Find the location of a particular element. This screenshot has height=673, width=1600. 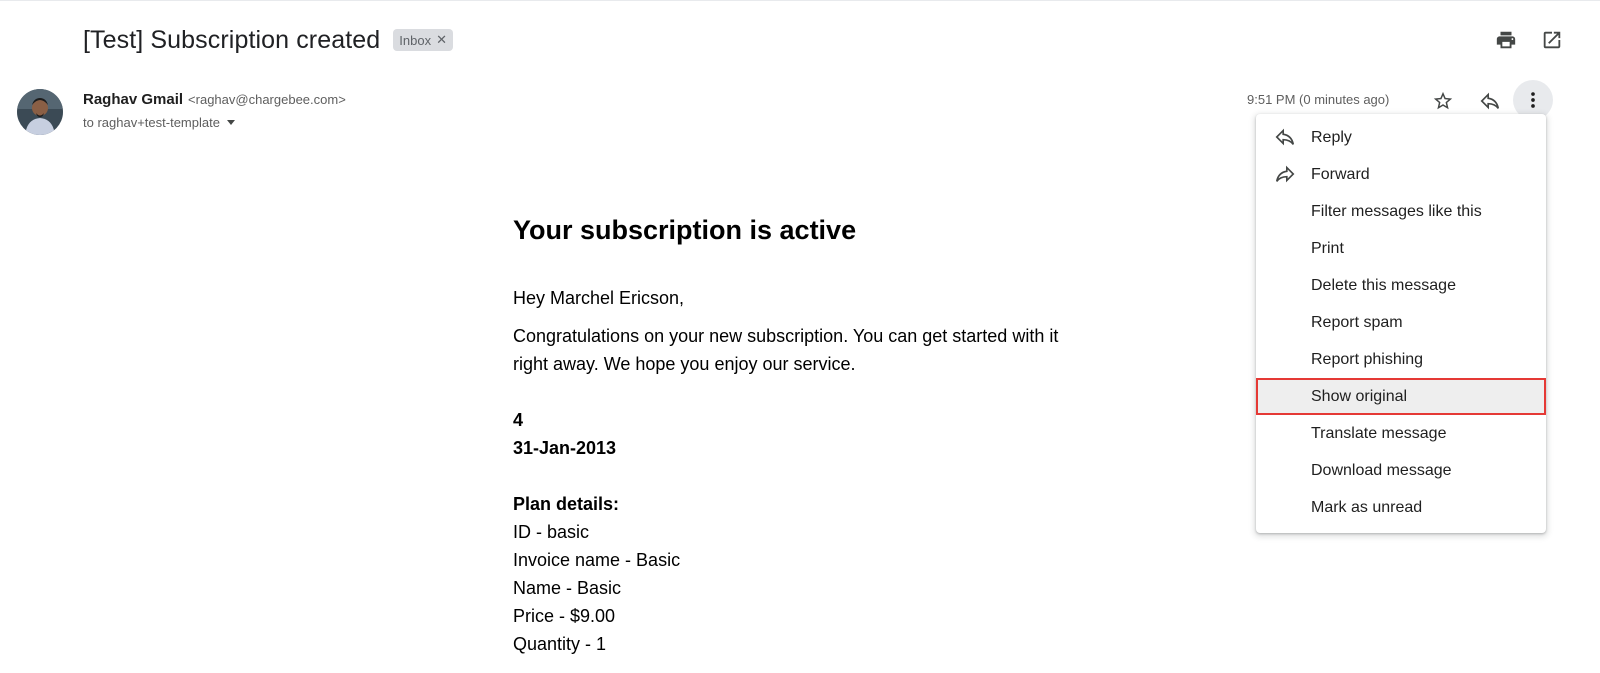

star-button is located at coordinates (1443, 101).